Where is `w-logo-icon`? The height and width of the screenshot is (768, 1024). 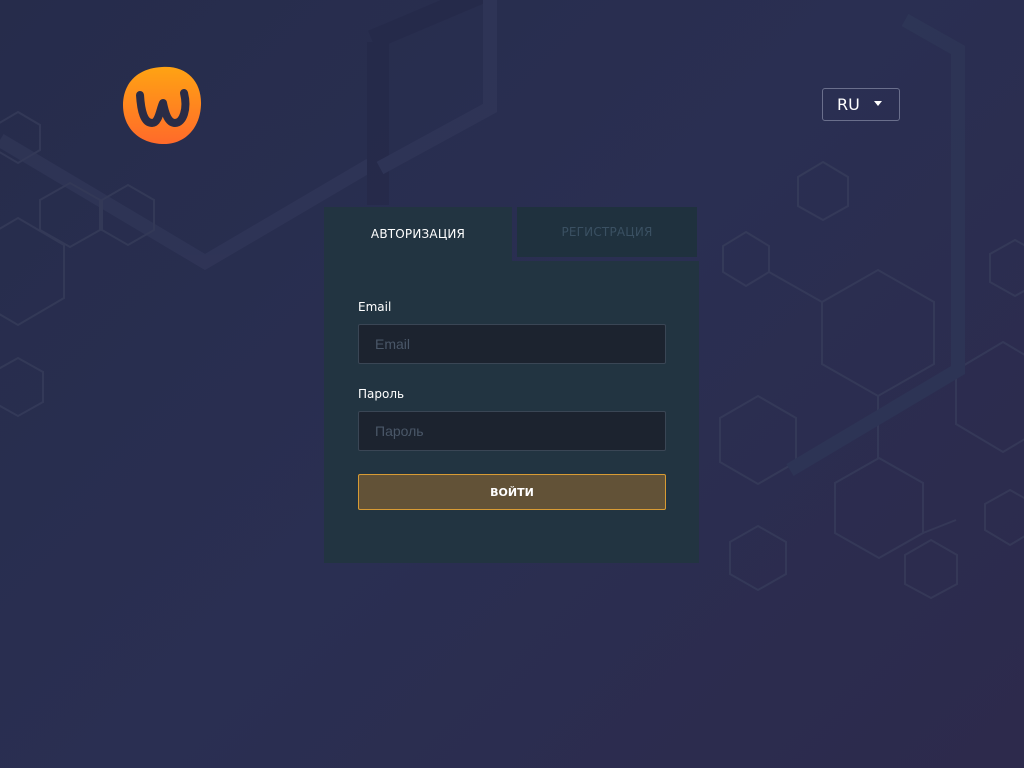
w-logo-icon is located at coordinates (162, 105).